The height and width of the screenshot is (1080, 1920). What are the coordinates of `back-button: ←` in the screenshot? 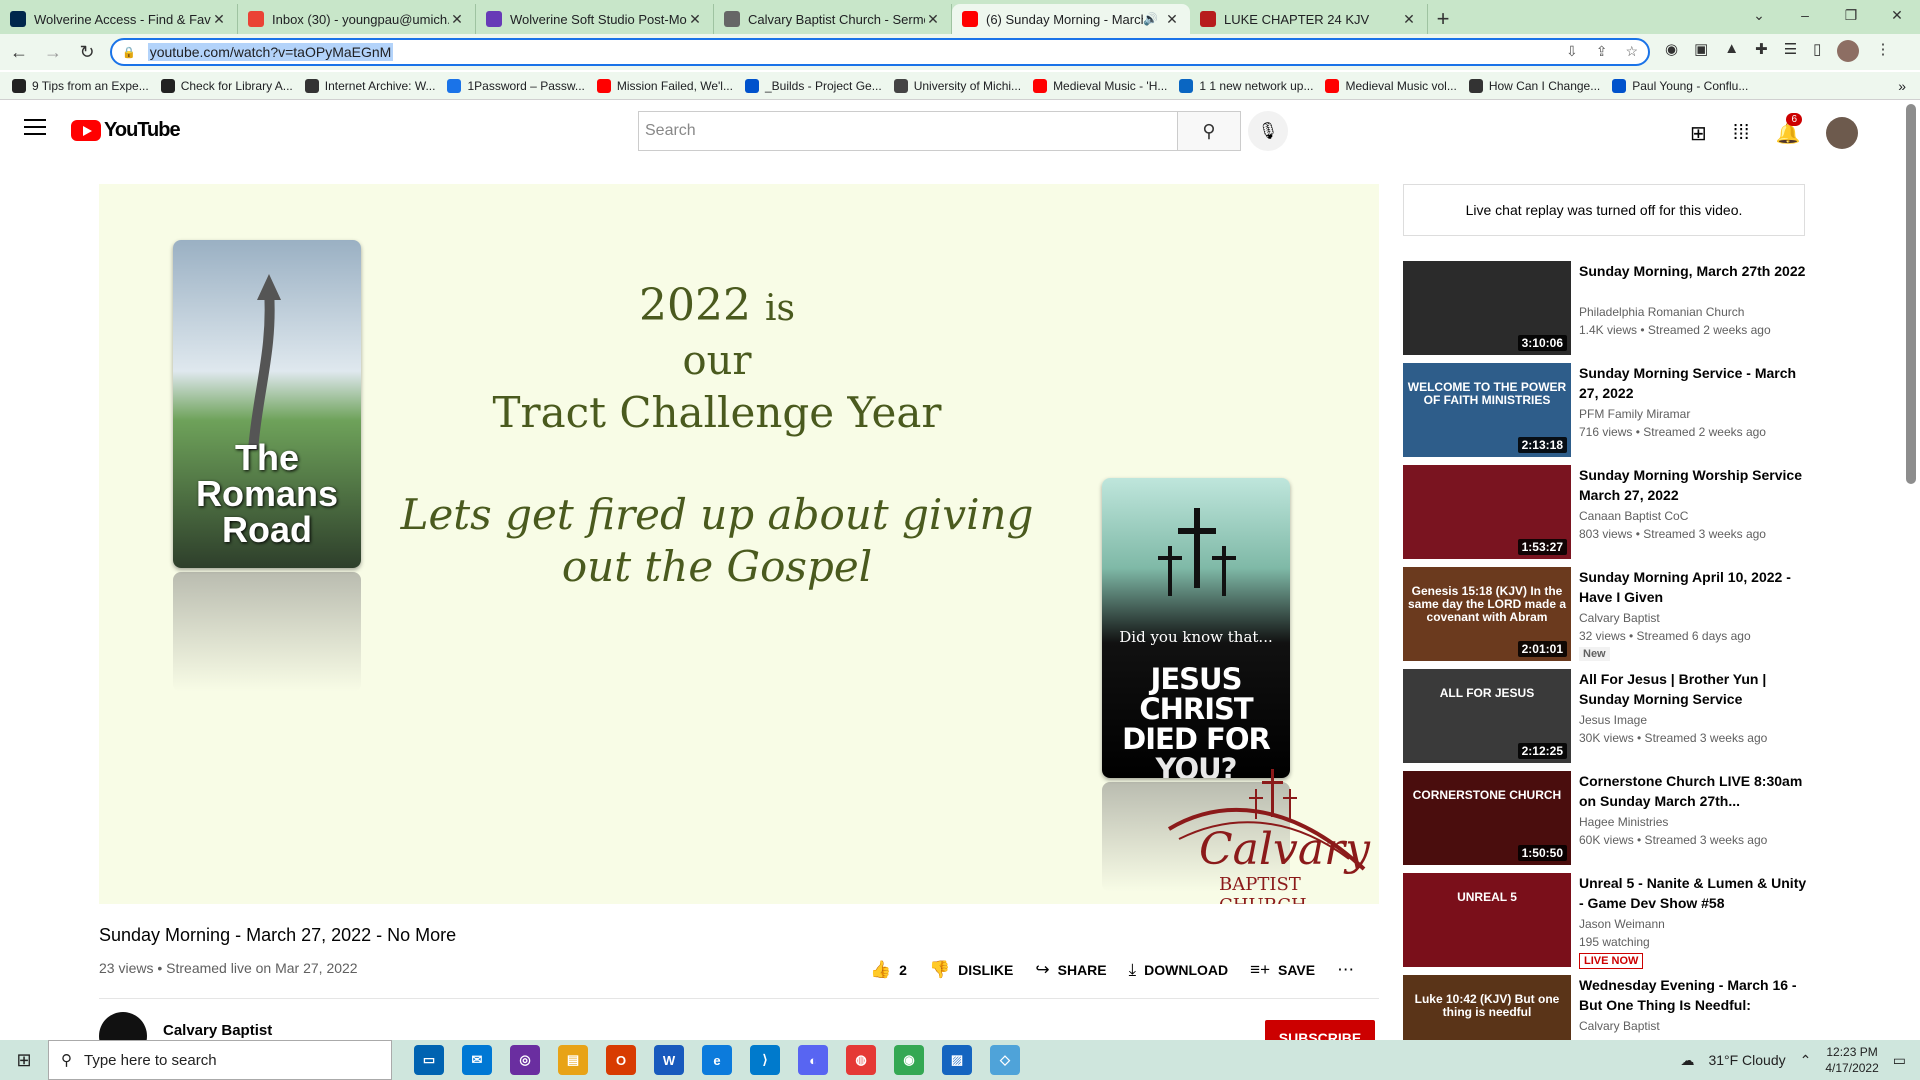 It's located at (19, 52).